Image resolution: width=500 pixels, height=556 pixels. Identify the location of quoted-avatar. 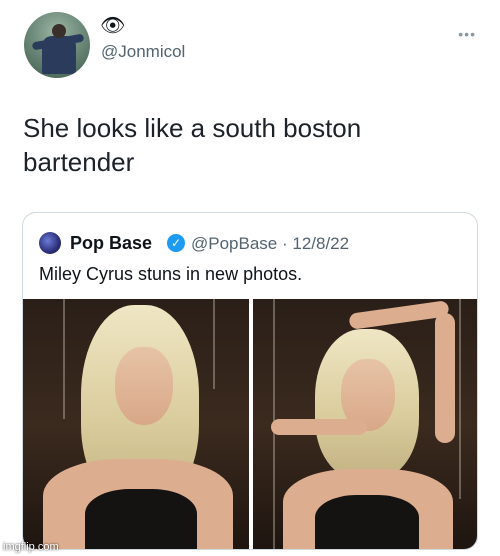
(50, 243).